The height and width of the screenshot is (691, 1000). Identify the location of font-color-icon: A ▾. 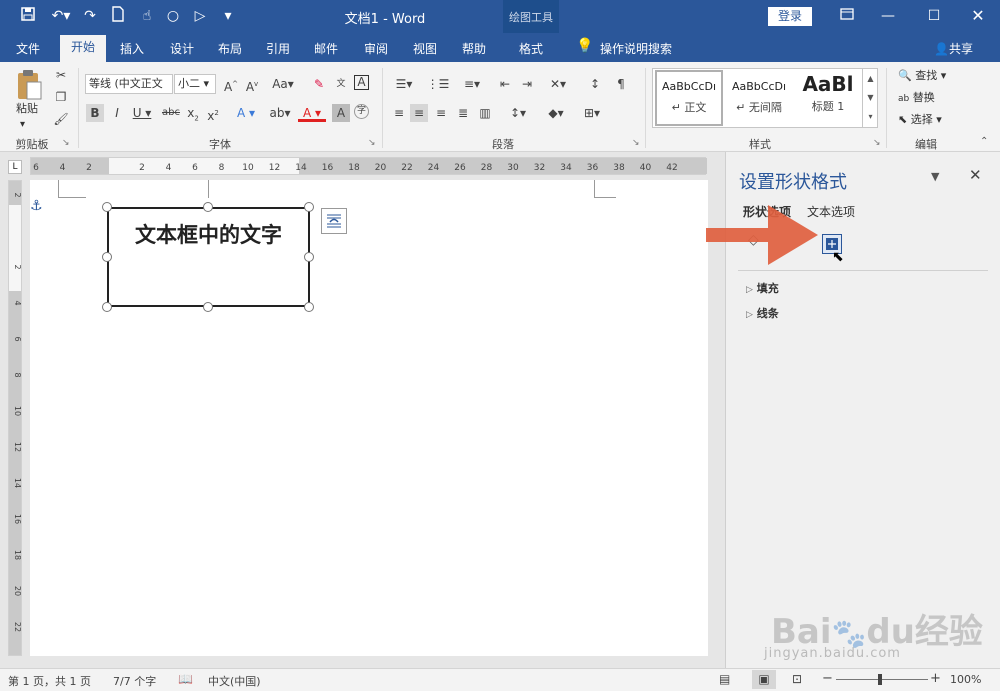
(312, 113).